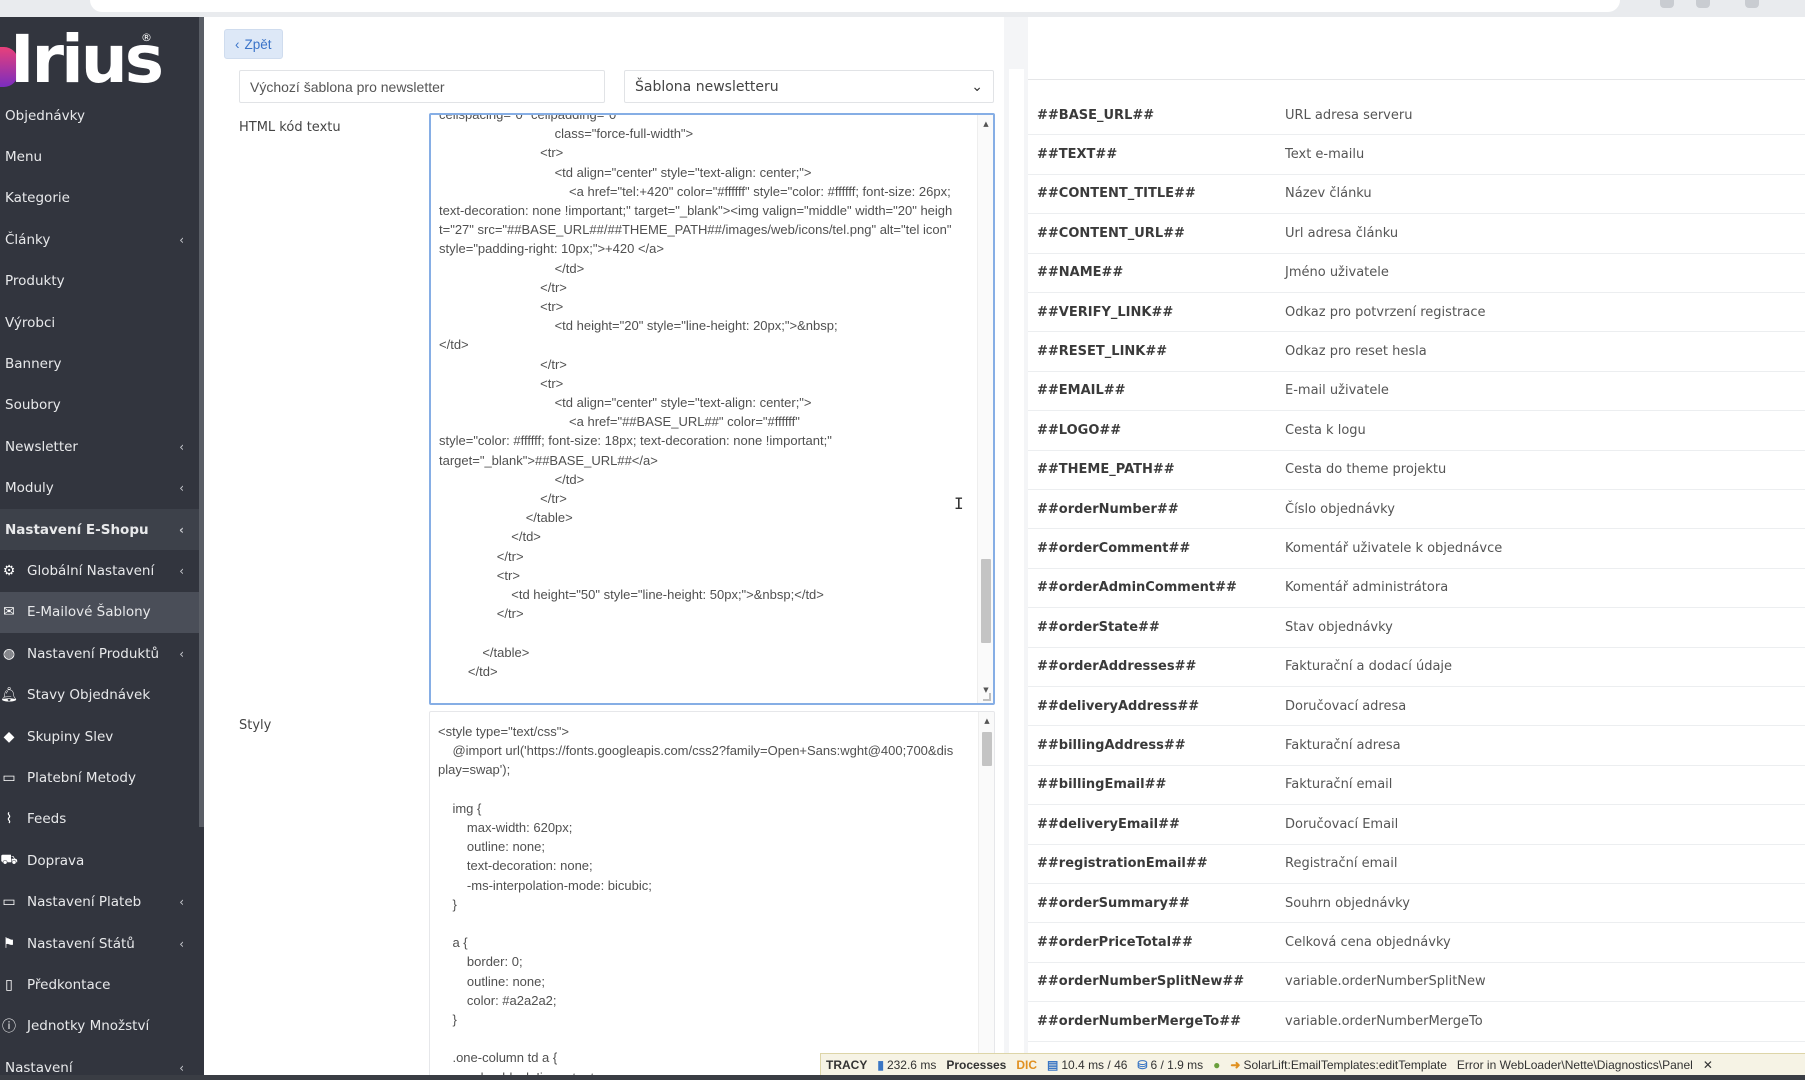  What do you see at coordinates (1081, 391) in the screenshot?
I see `variable-key: ##EMAIL##` at bounding box center [1081, 391].